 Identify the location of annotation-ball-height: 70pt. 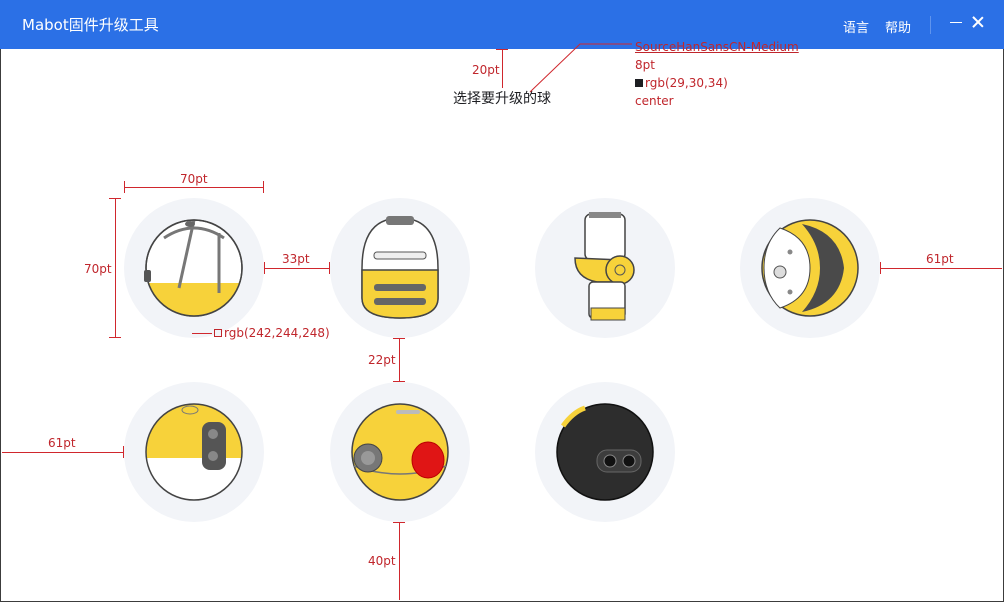
(98, 269).